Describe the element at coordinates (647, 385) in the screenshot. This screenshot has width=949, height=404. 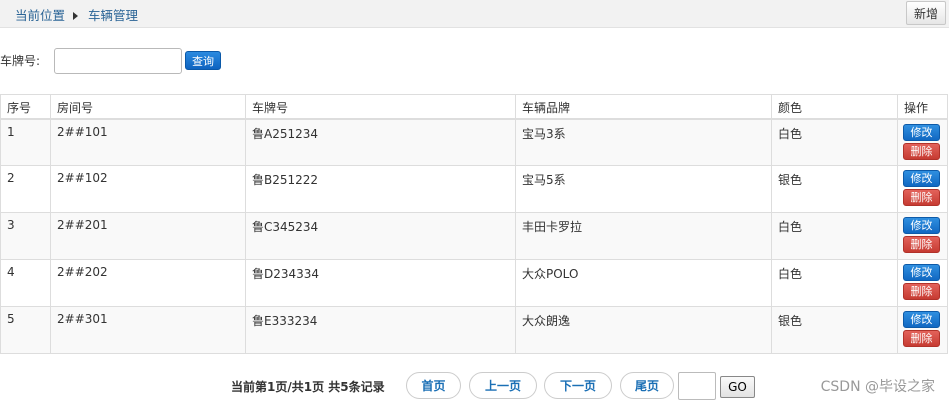
I see `last-page-button: 尾页` at that location.